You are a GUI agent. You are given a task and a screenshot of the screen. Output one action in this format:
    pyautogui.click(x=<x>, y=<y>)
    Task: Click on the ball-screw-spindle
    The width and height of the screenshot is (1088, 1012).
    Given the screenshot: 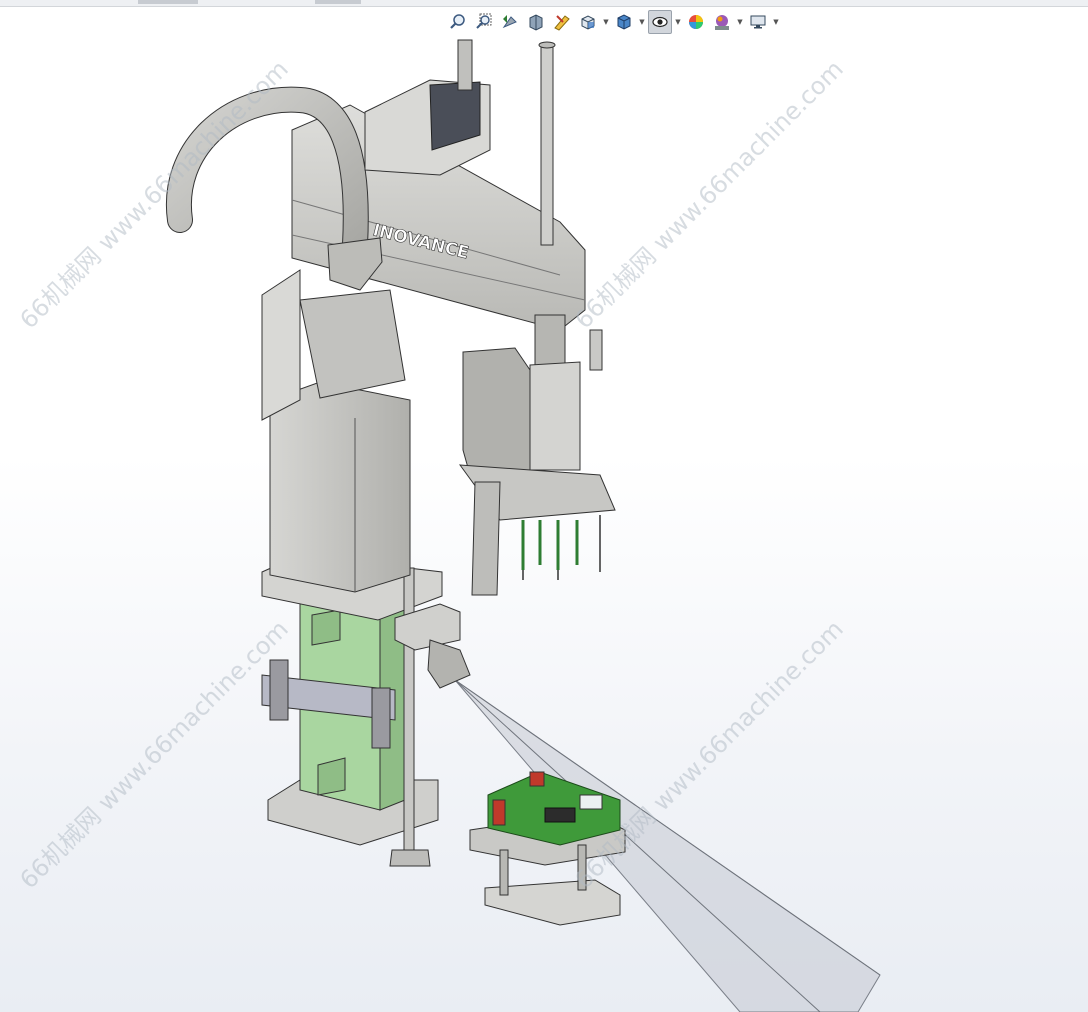 What is the action you would take?
    pyautogui.click(x=550, y=206)
    